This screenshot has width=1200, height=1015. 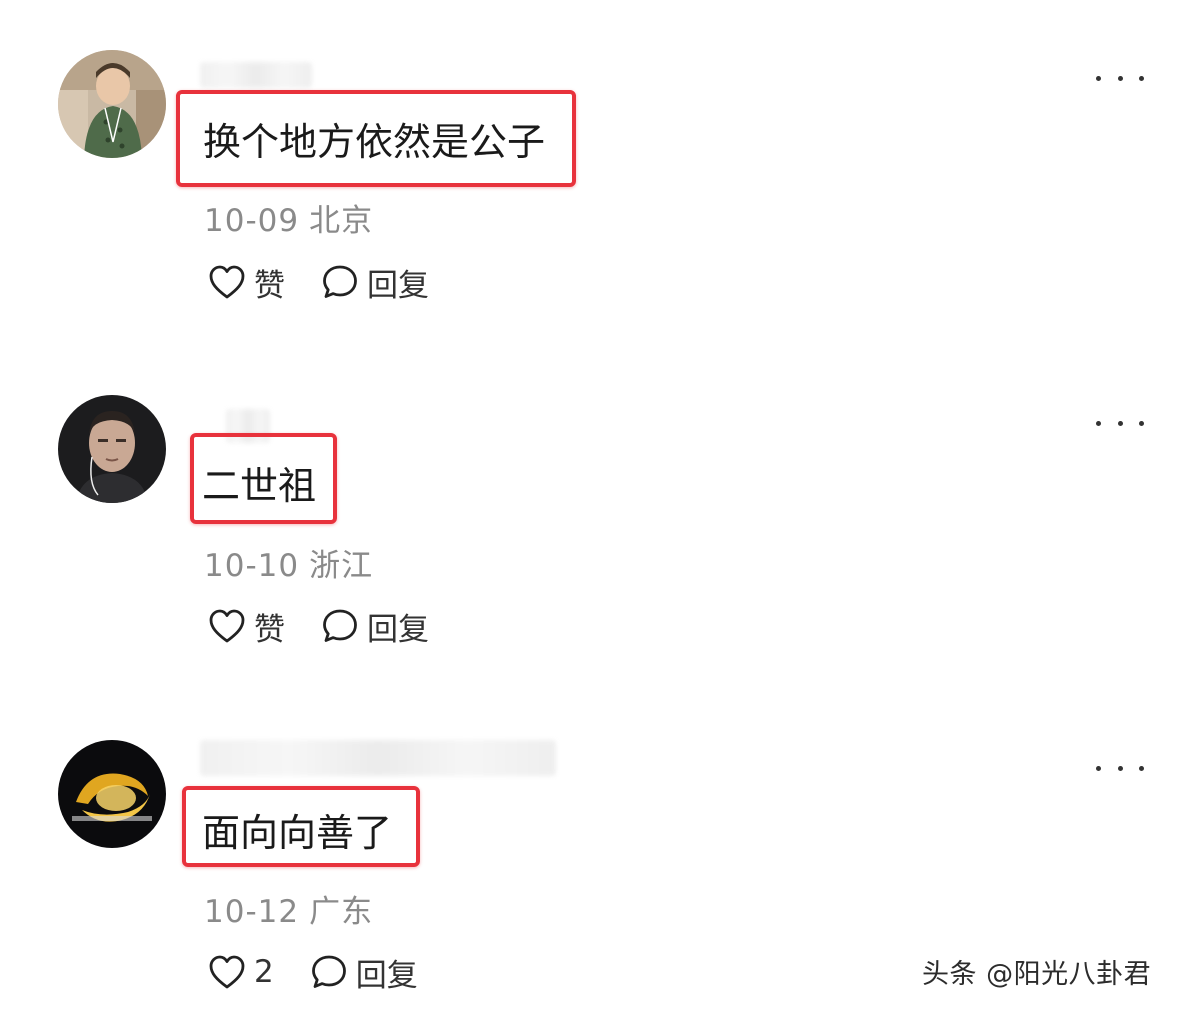 I want to click on comment-location: 北京, so click(x=341, y=221).